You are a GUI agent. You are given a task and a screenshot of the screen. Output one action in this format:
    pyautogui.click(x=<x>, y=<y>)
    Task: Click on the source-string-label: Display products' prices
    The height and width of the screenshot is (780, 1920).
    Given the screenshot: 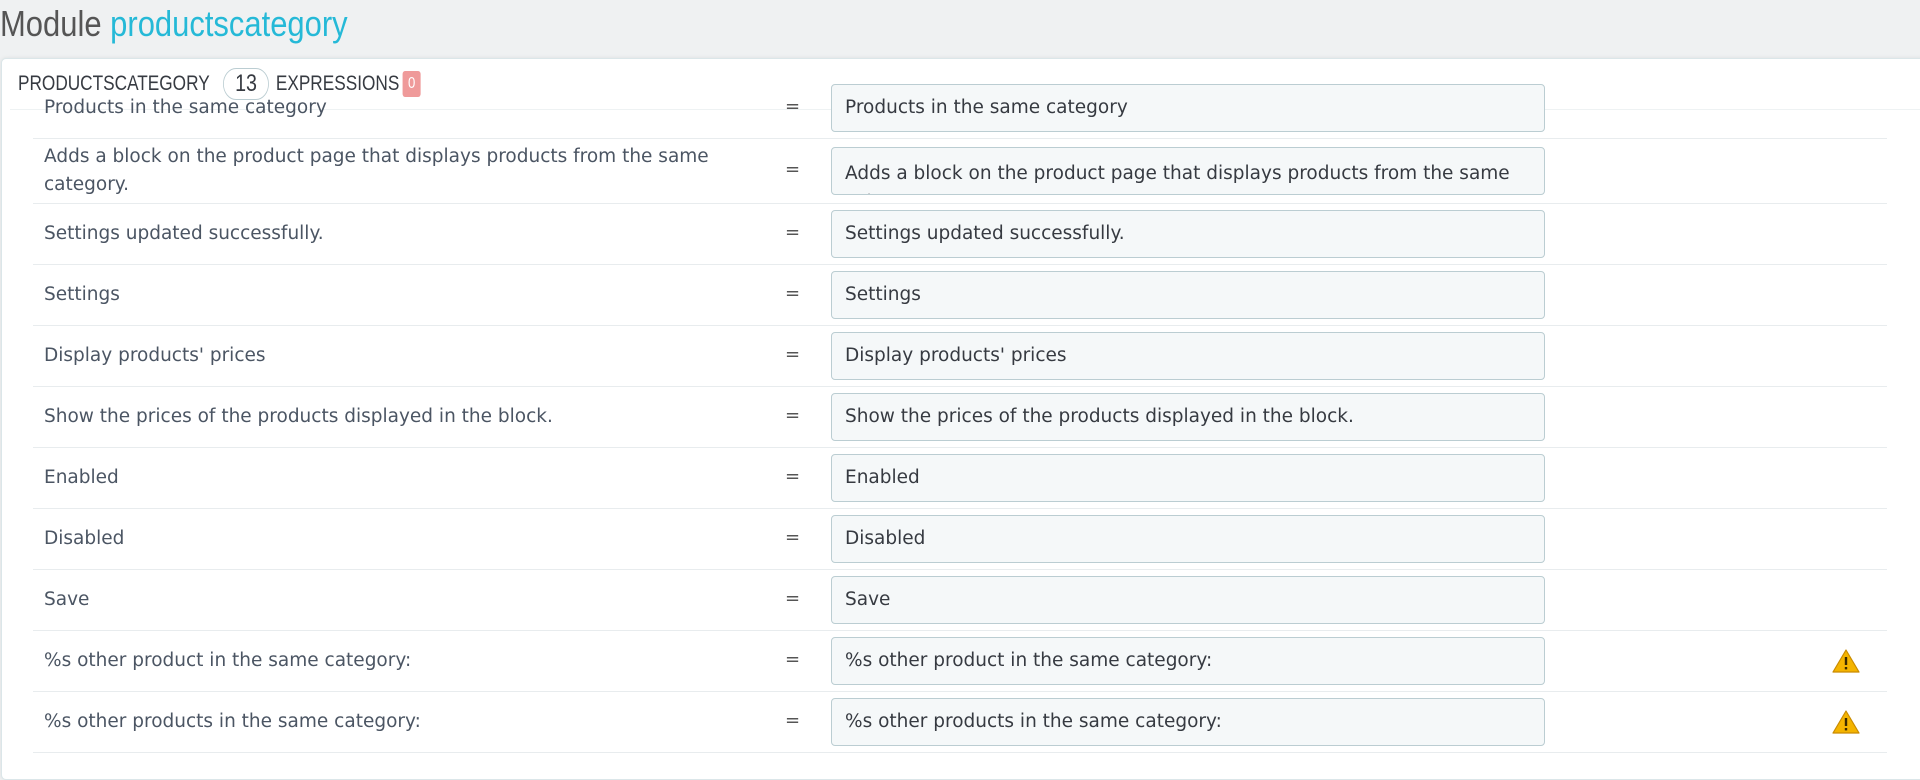 What is the action you would take?
    pyautogui.click(x=155, y=355)
    